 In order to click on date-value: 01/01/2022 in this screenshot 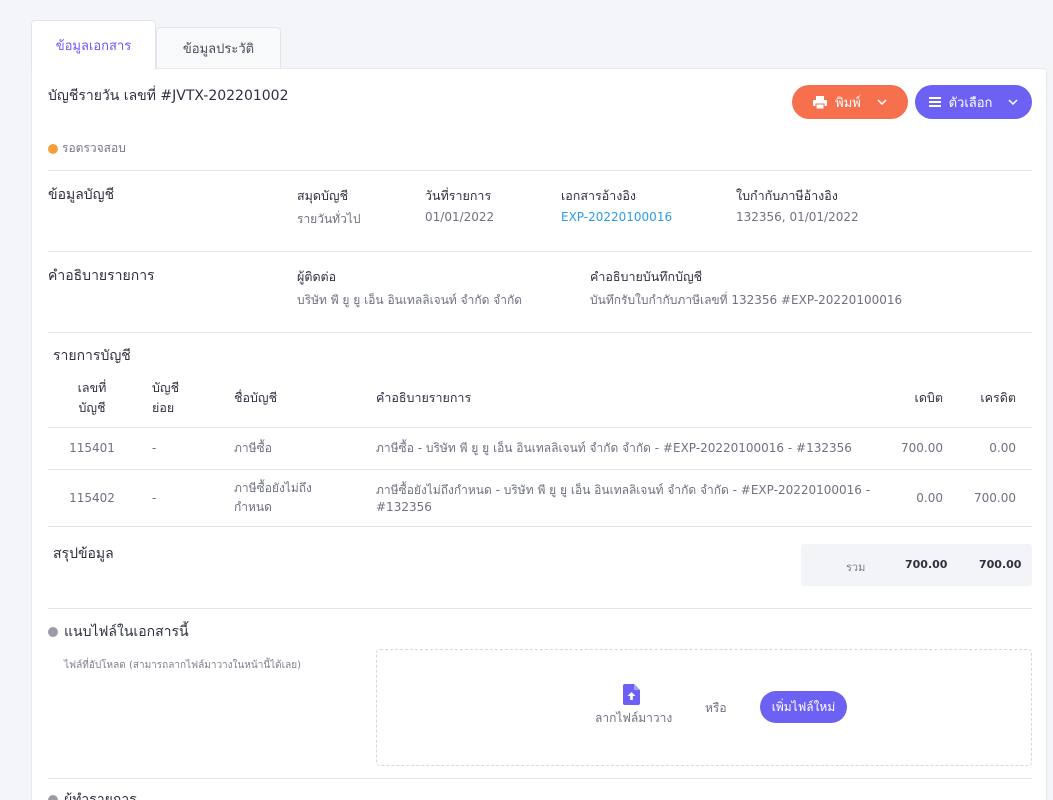, I will do `click(460, 217)`.